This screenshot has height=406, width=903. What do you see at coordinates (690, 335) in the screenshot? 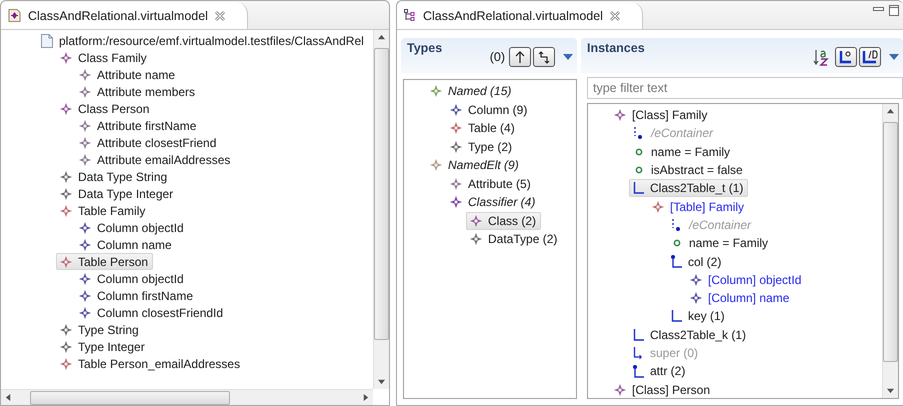
I see `tree-item: Class2Table_k (1)` at bounding box center [690, 335].